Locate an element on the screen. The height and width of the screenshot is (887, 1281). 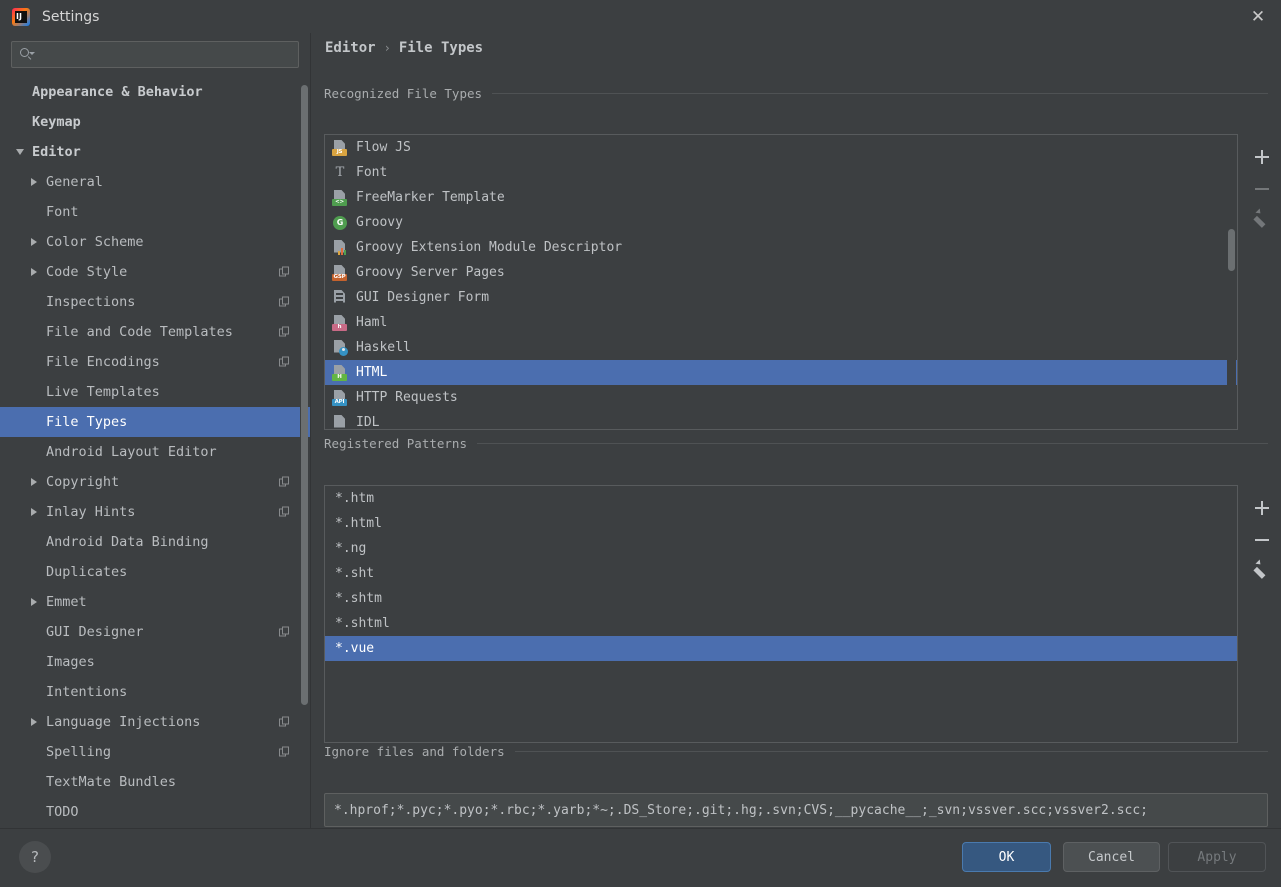
file-type-row: Haskell is located at coordinates (781, 347).